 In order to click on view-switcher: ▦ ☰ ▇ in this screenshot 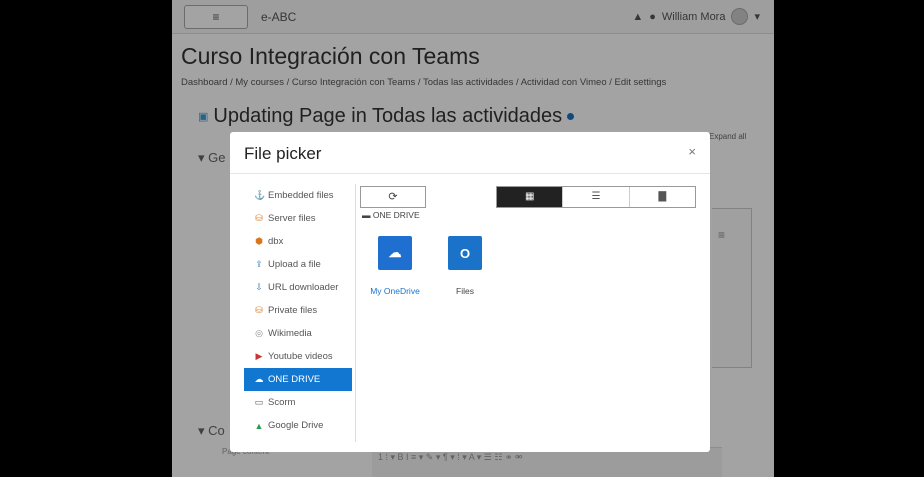, I will do `click(596, 197)`.